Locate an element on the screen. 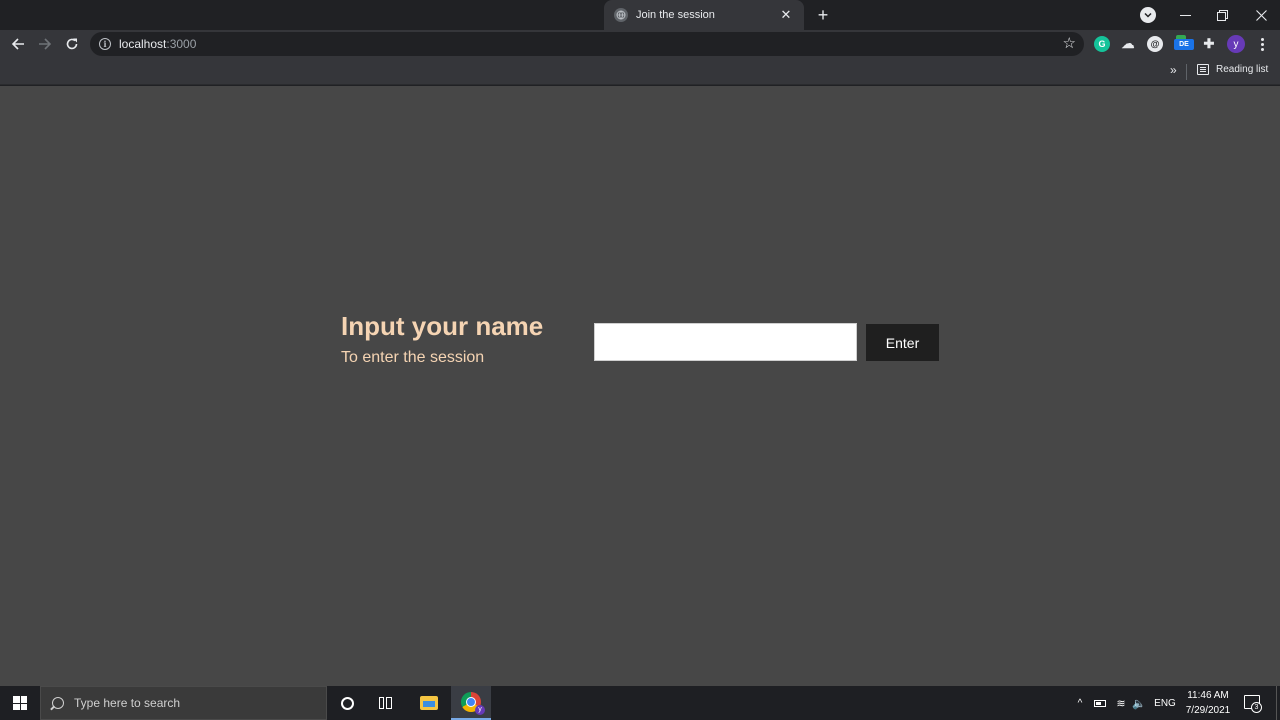 Image resolution: width=1280 pixels, height=720 pixels. start-button is located at coordinates (20, 703).